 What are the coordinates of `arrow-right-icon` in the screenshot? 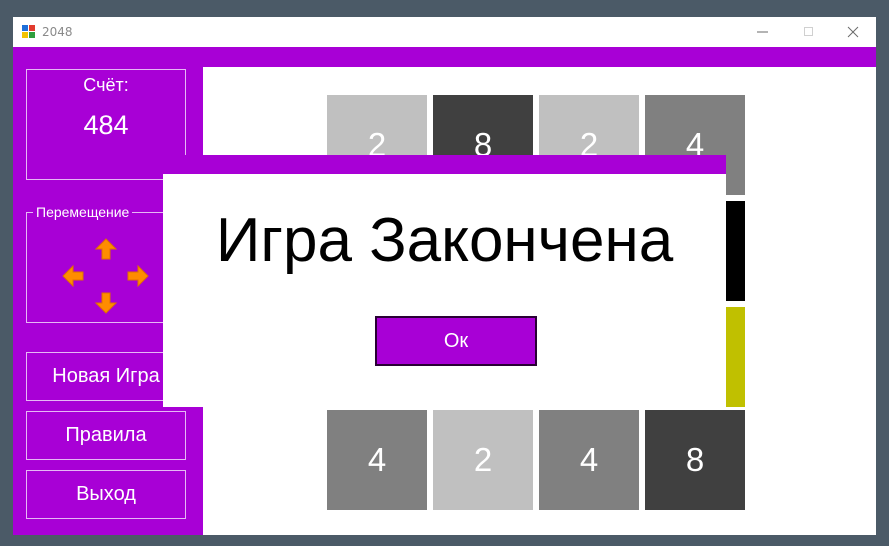 It's located at (138, 276).